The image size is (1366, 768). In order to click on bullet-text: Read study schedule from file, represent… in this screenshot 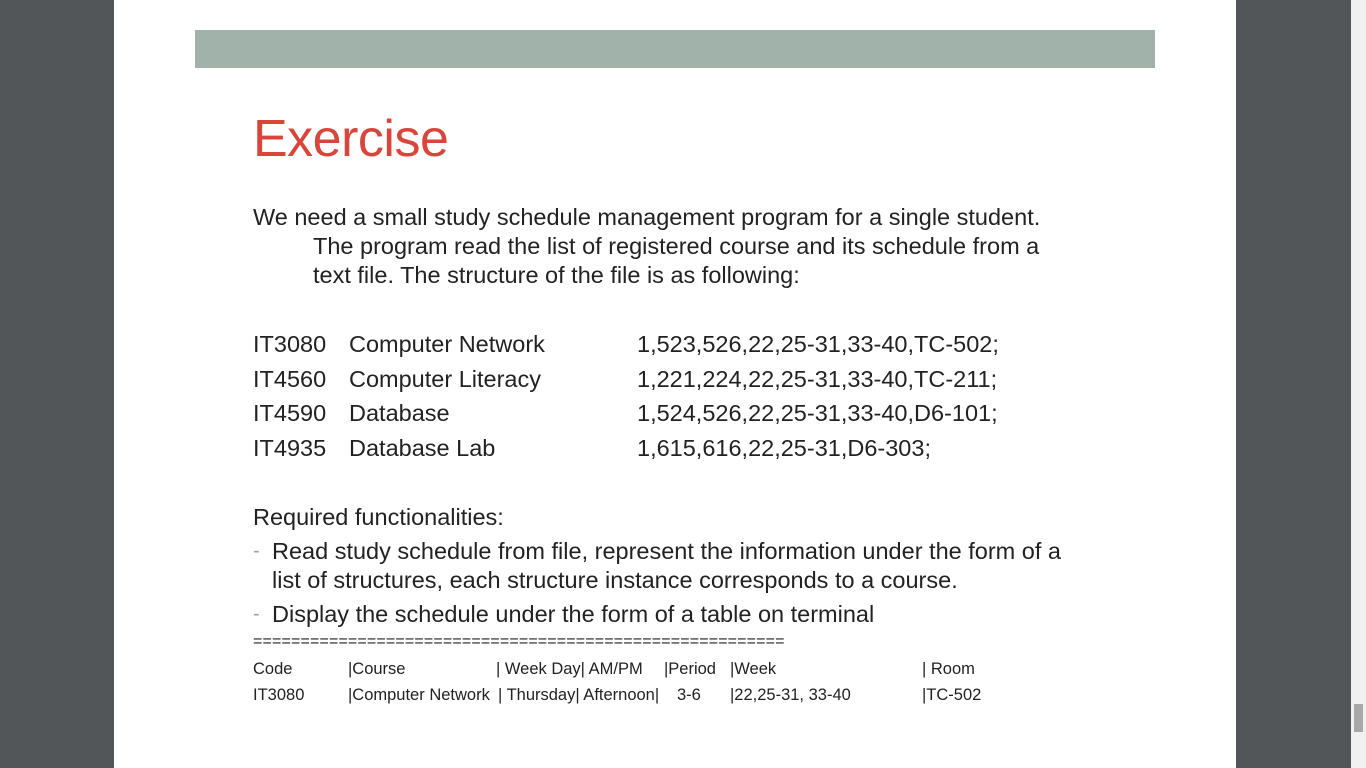, I will do `click(666, 565)`.